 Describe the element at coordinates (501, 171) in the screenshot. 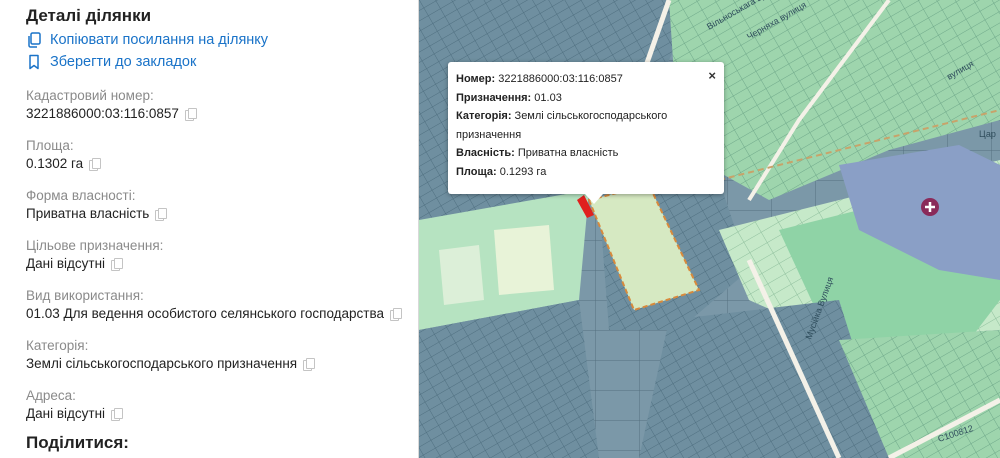

I see `popup-row-area: Площа: 0.1293 га` at that location.